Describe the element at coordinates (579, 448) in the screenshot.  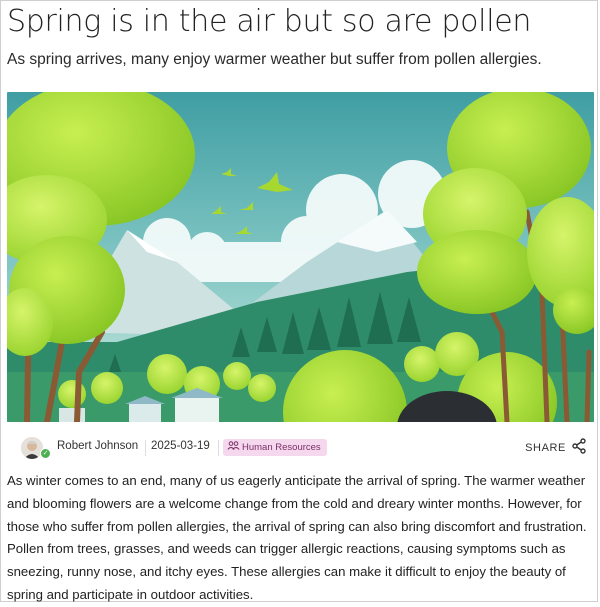
I see `share-icon` at that location.